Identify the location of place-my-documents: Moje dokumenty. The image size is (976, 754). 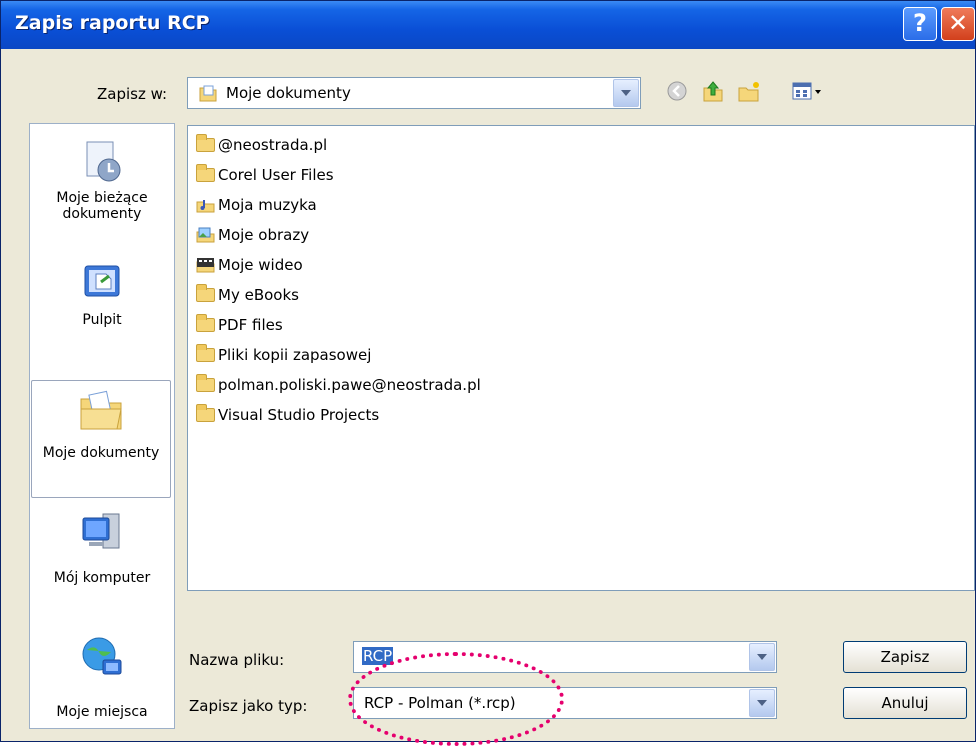
(101, 439).